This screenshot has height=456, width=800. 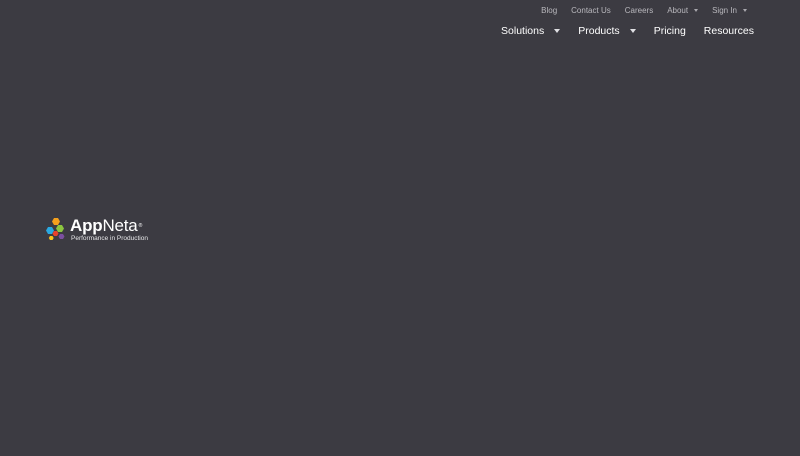 I want to click on nav-solutions-label: Solutions, so click(x=523, y=31).